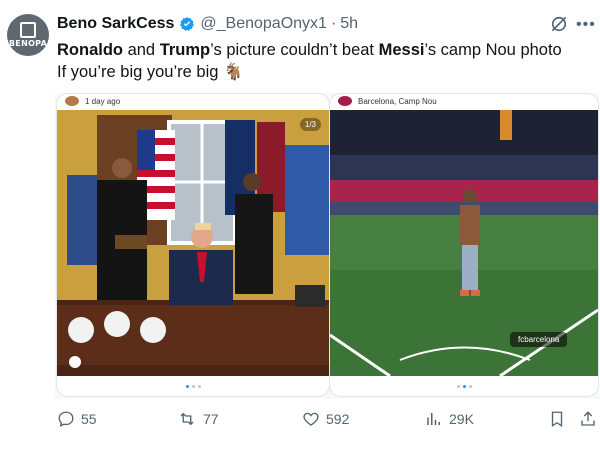 The width and height of the screenshot is (600, 449). I want to click on panel-1-pagination, so click(193, 386).